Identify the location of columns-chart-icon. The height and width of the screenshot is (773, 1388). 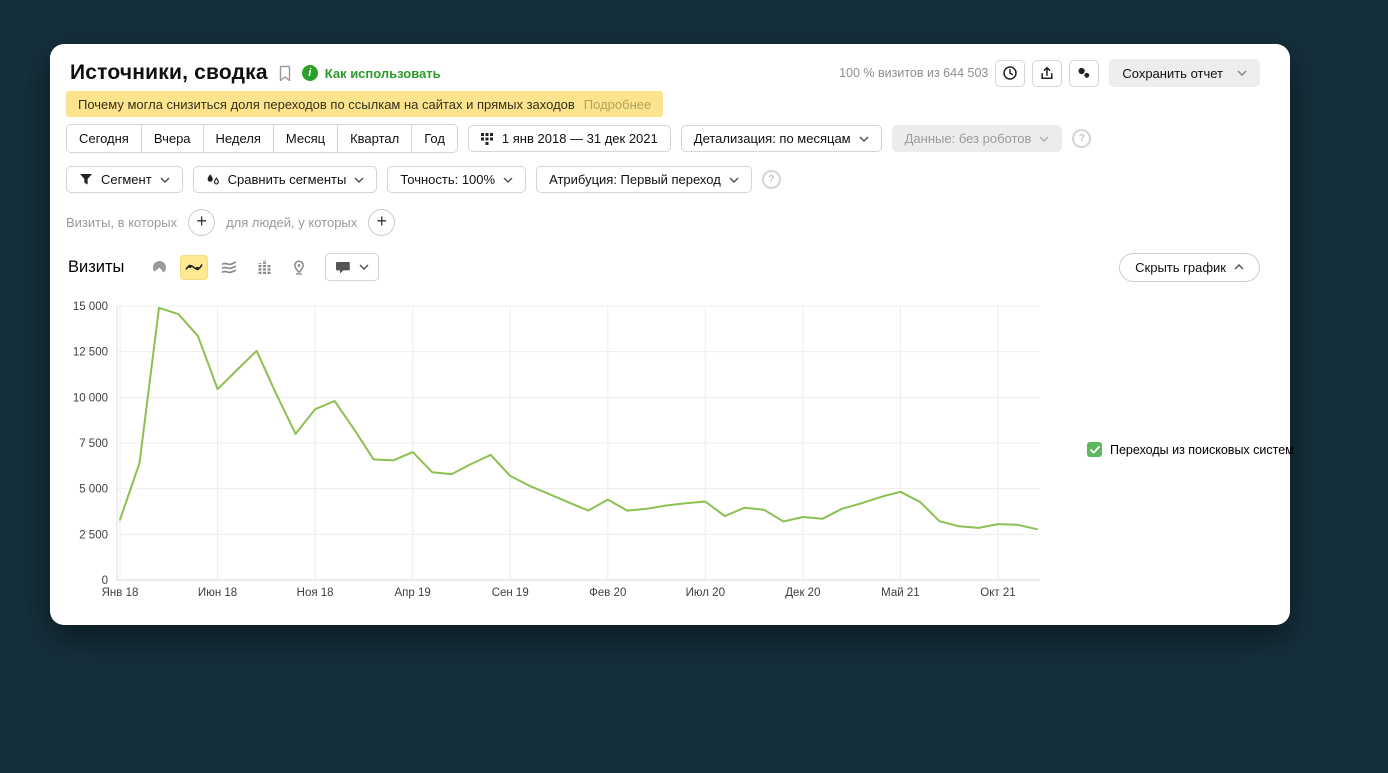
(264, 267).